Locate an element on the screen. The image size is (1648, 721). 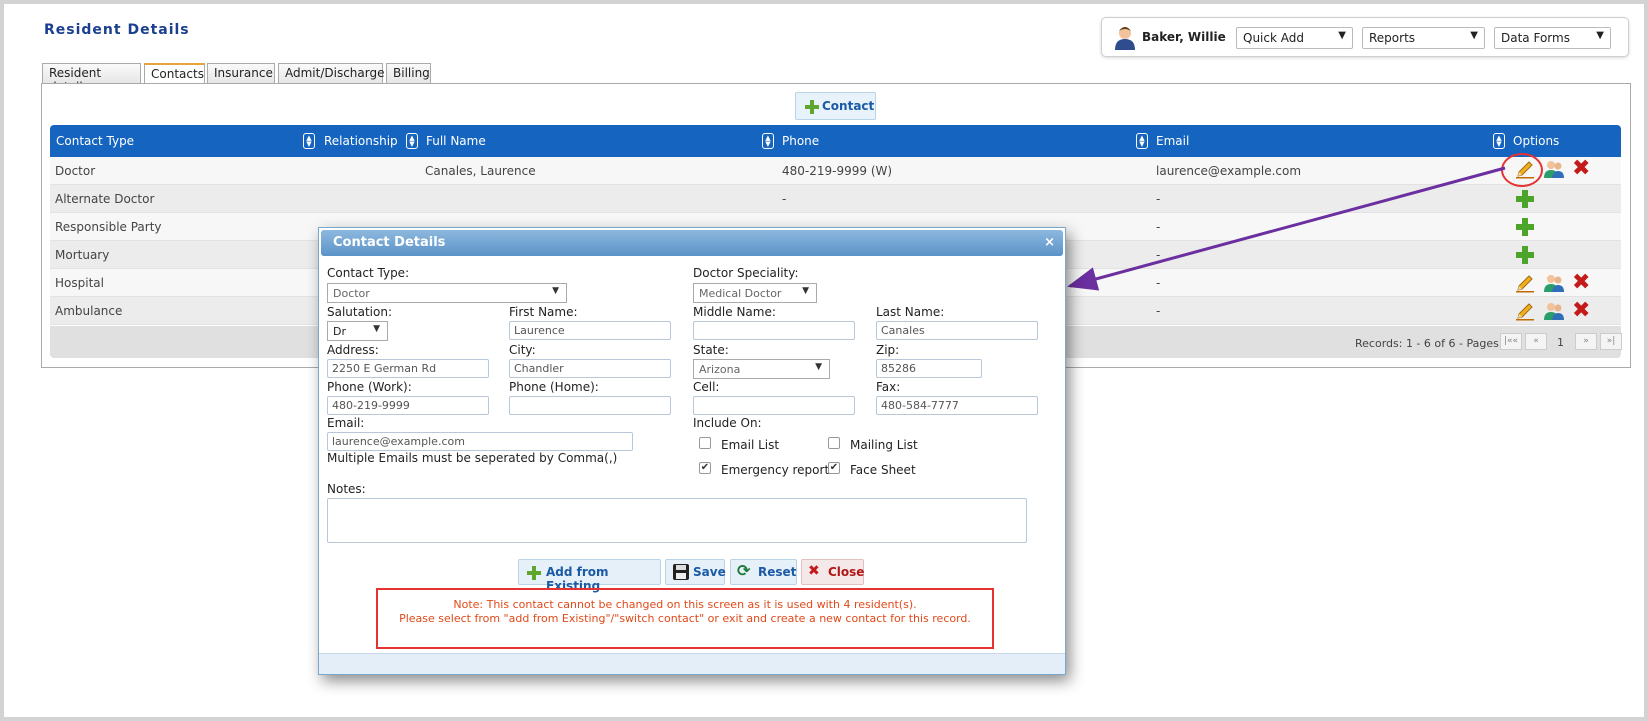
state-value: Arizona is located at coordinates (720, 369).